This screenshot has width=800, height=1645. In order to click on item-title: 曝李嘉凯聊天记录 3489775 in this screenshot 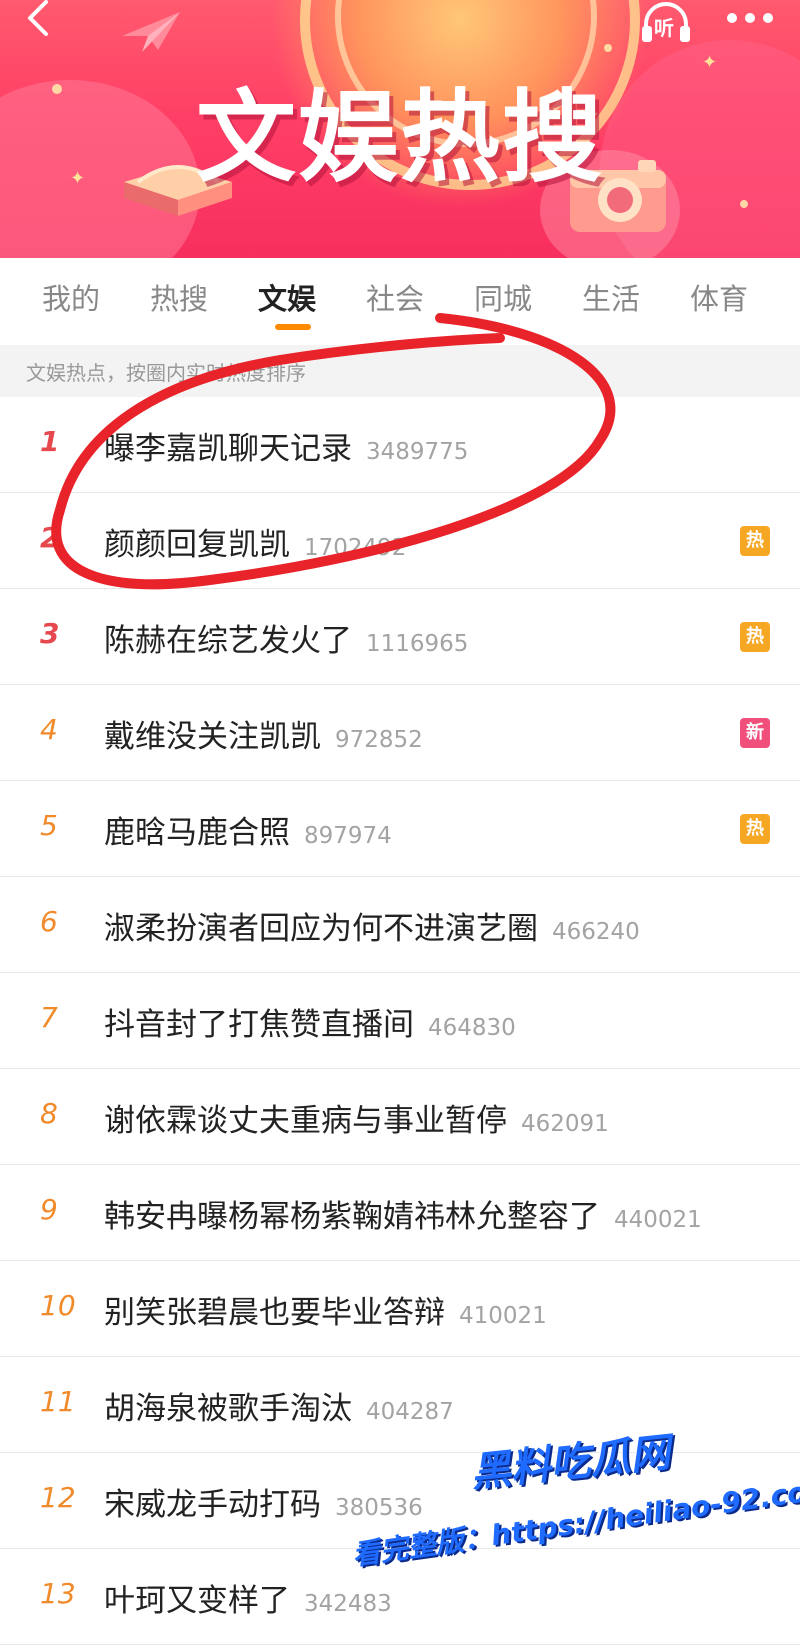, I will do `click(286, 449)`.